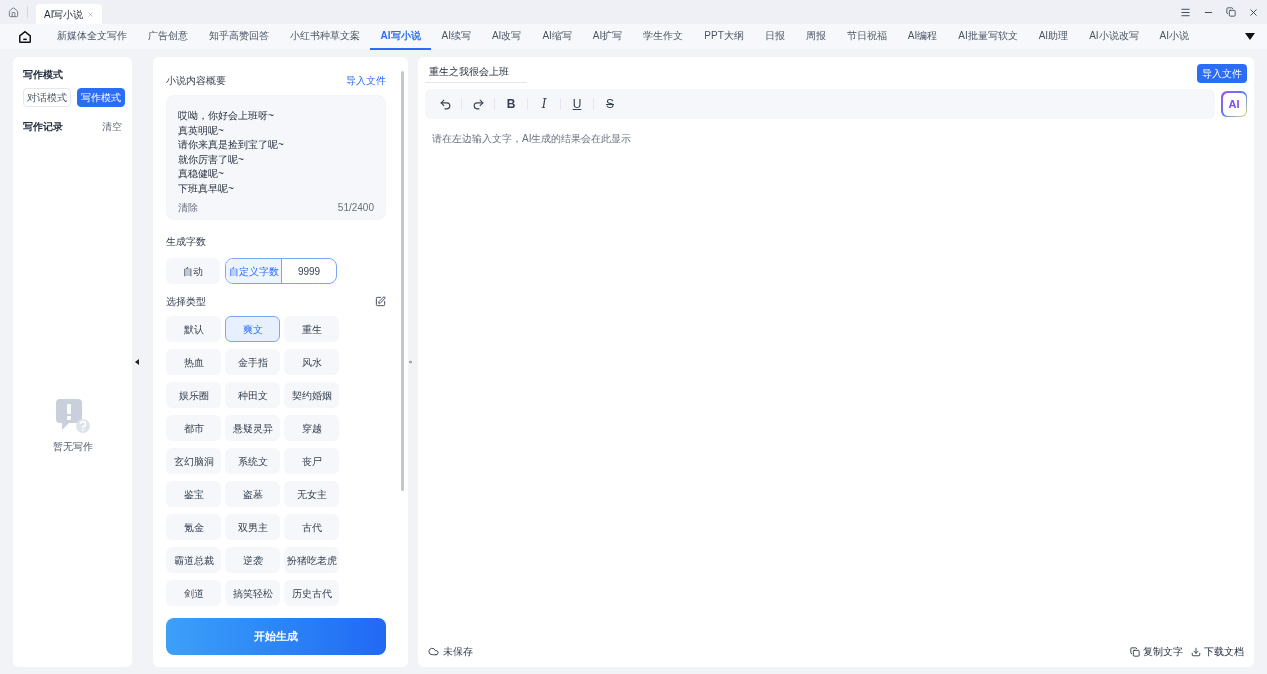  Describe the element at coordinates (193, 461) in the screenshot. I see `type-option: 玄幻脑洞` at that location.